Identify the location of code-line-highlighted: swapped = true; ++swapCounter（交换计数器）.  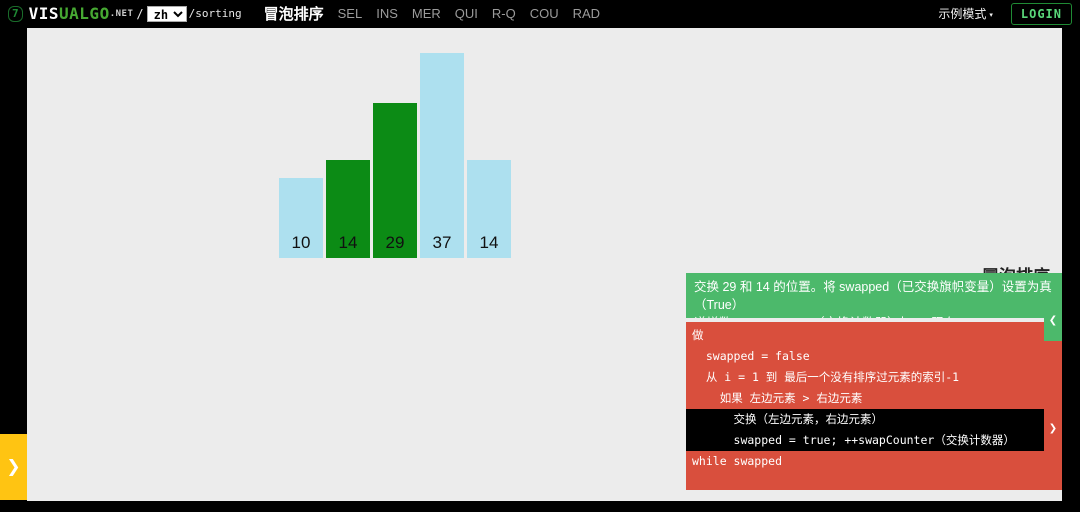
(874, 440).